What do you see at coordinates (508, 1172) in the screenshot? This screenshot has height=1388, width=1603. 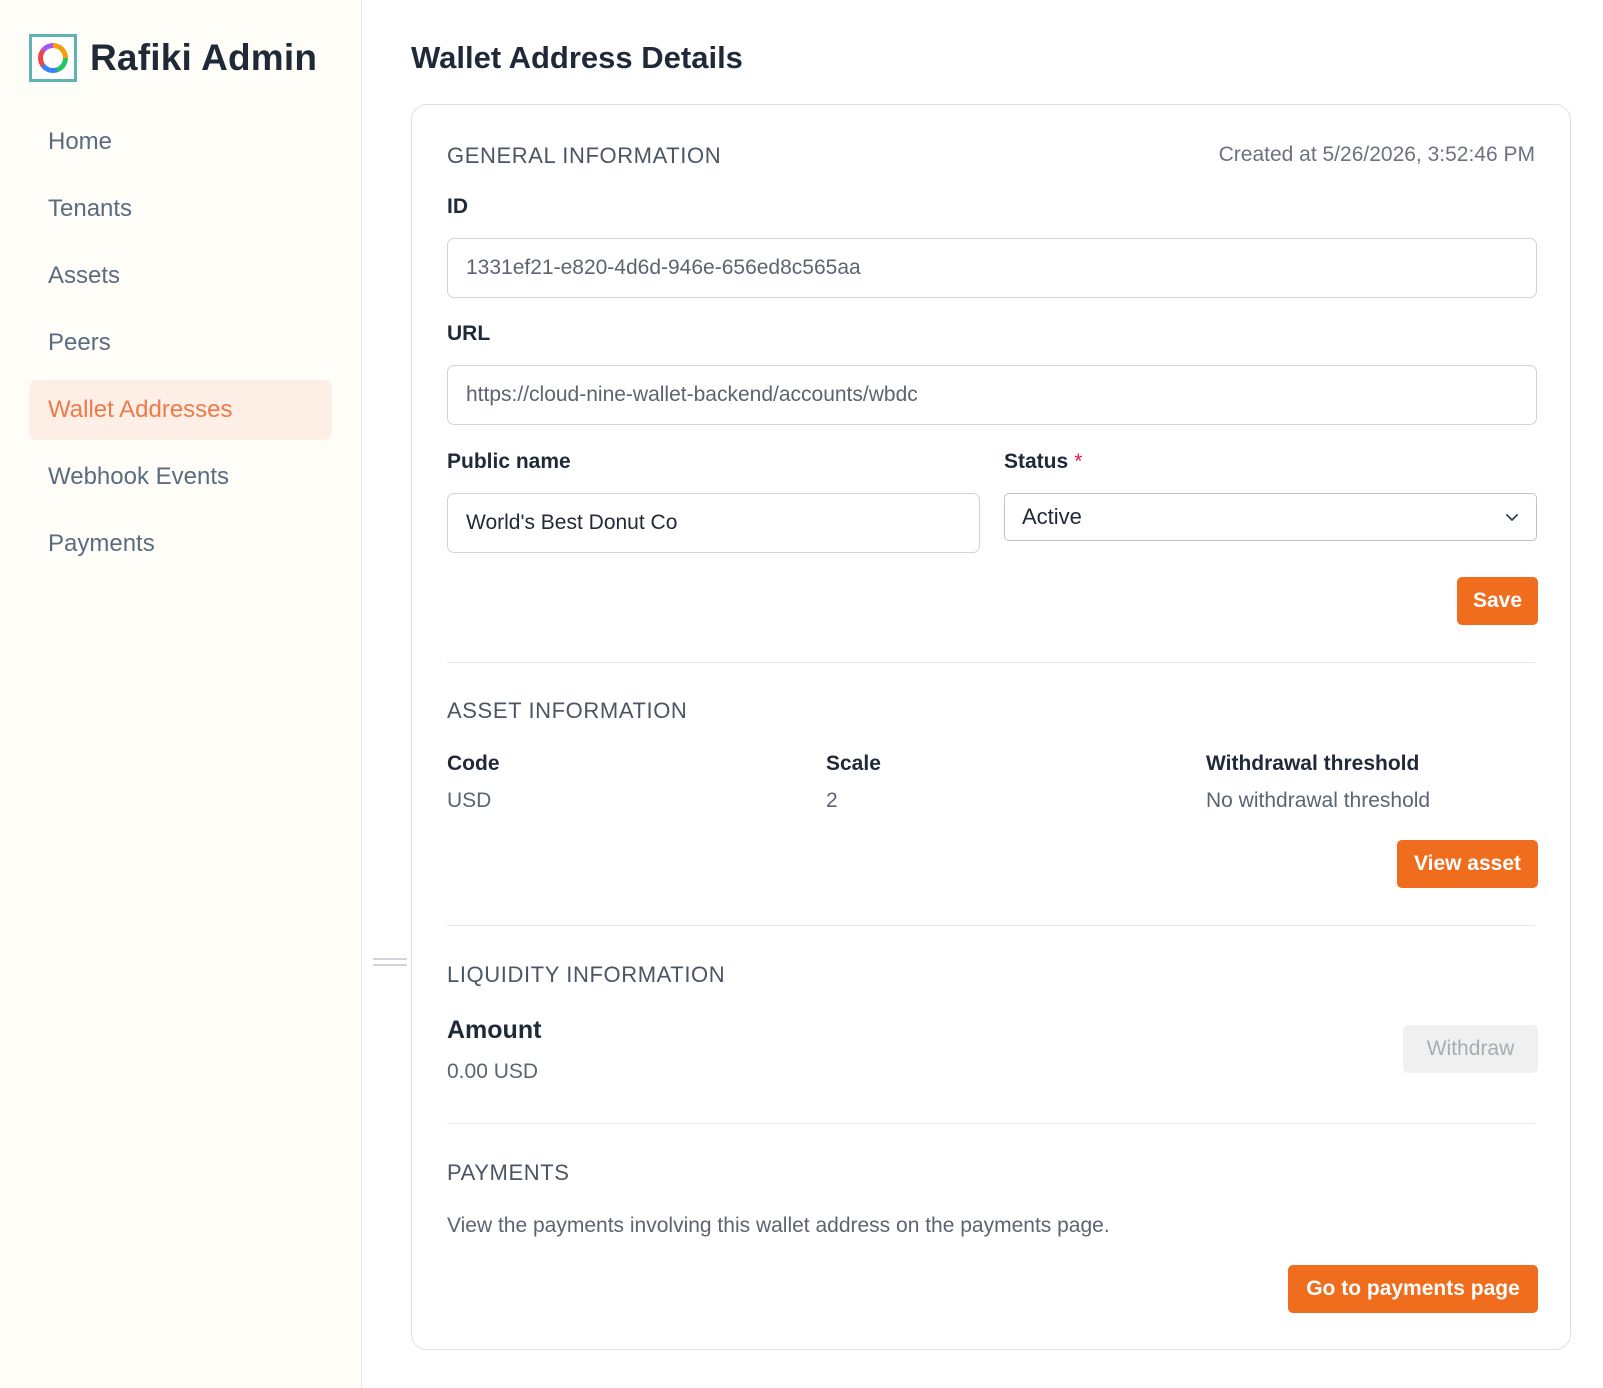 I see `payments-heading: PAYMENTS` at bounding box center [508, 1172].